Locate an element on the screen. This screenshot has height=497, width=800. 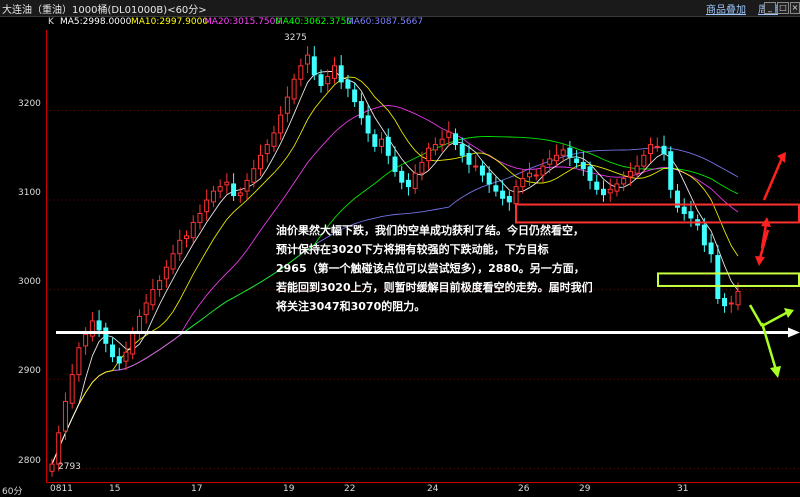
y-tick-label: 2800 is located at coordinates (29, 461).